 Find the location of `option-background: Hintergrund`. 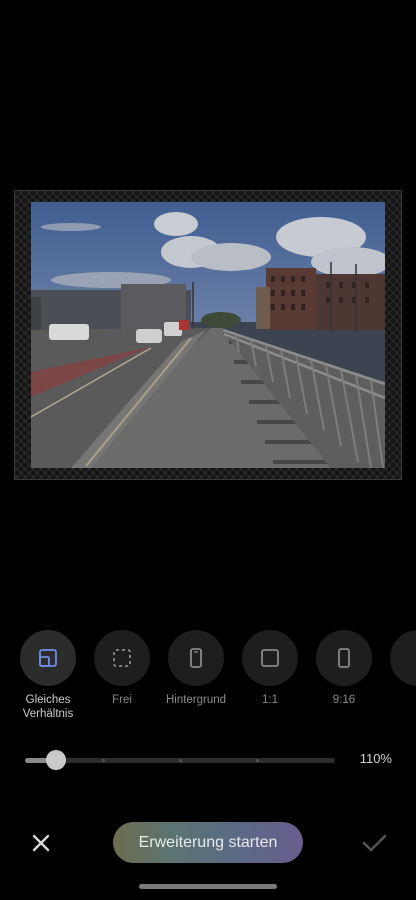

option-background: Hintergrund is located at coordinates (196, 668).